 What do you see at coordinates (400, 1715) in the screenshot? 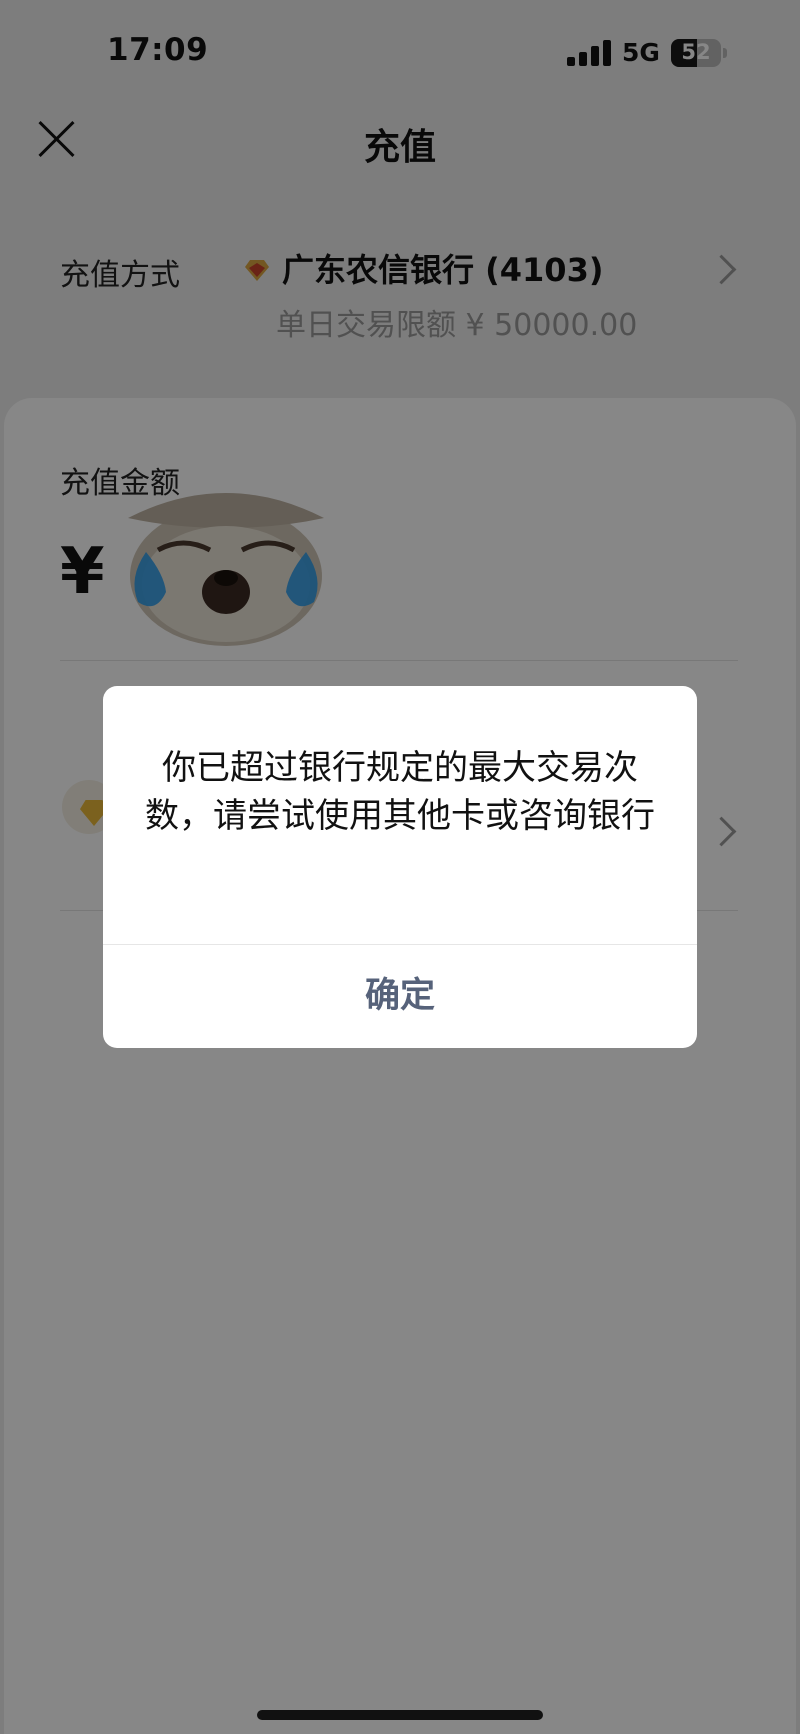
I see `home-indicator` at bounding box center [400, 1715].